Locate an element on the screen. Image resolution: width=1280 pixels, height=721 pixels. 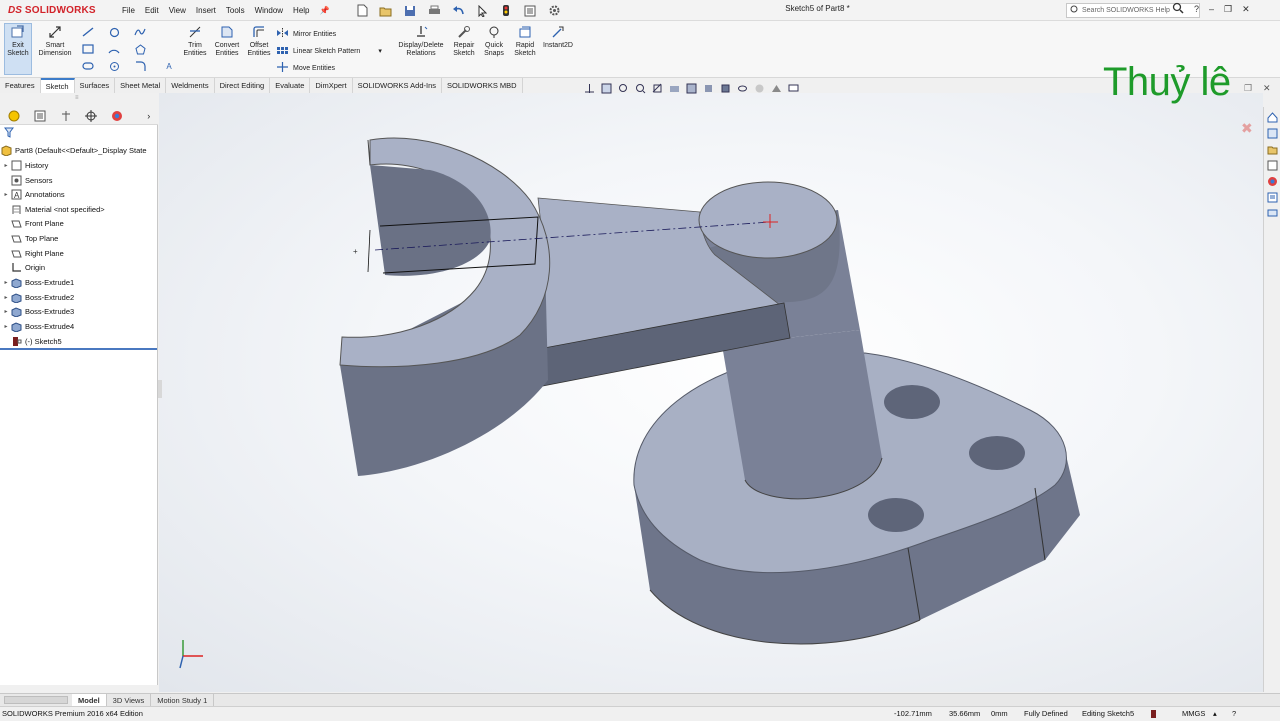
apply-scene-icon is located at coordinates (776, 88).